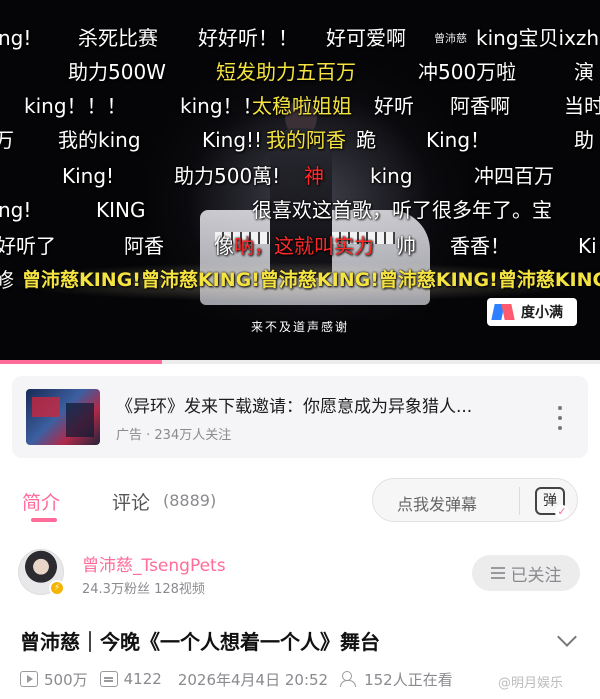 The width and height of the screenshot is (600, 699). I want to click on danmaku: 好听了, so click(28, 246).